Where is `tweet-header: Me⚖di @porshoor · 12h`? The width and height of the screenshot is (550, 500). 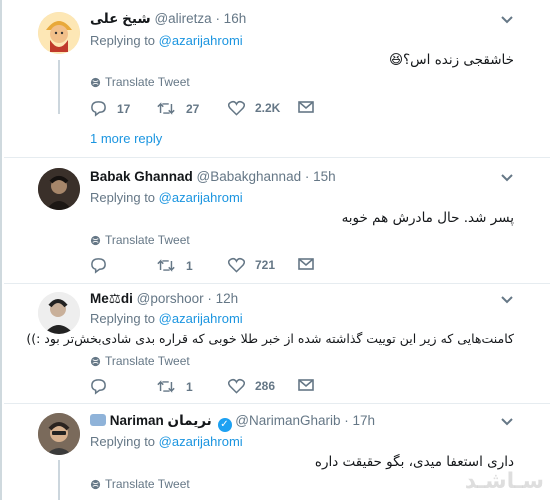
tweet-header: Me⚖di @porshoor · 12h is located at coordinates (164, 299).